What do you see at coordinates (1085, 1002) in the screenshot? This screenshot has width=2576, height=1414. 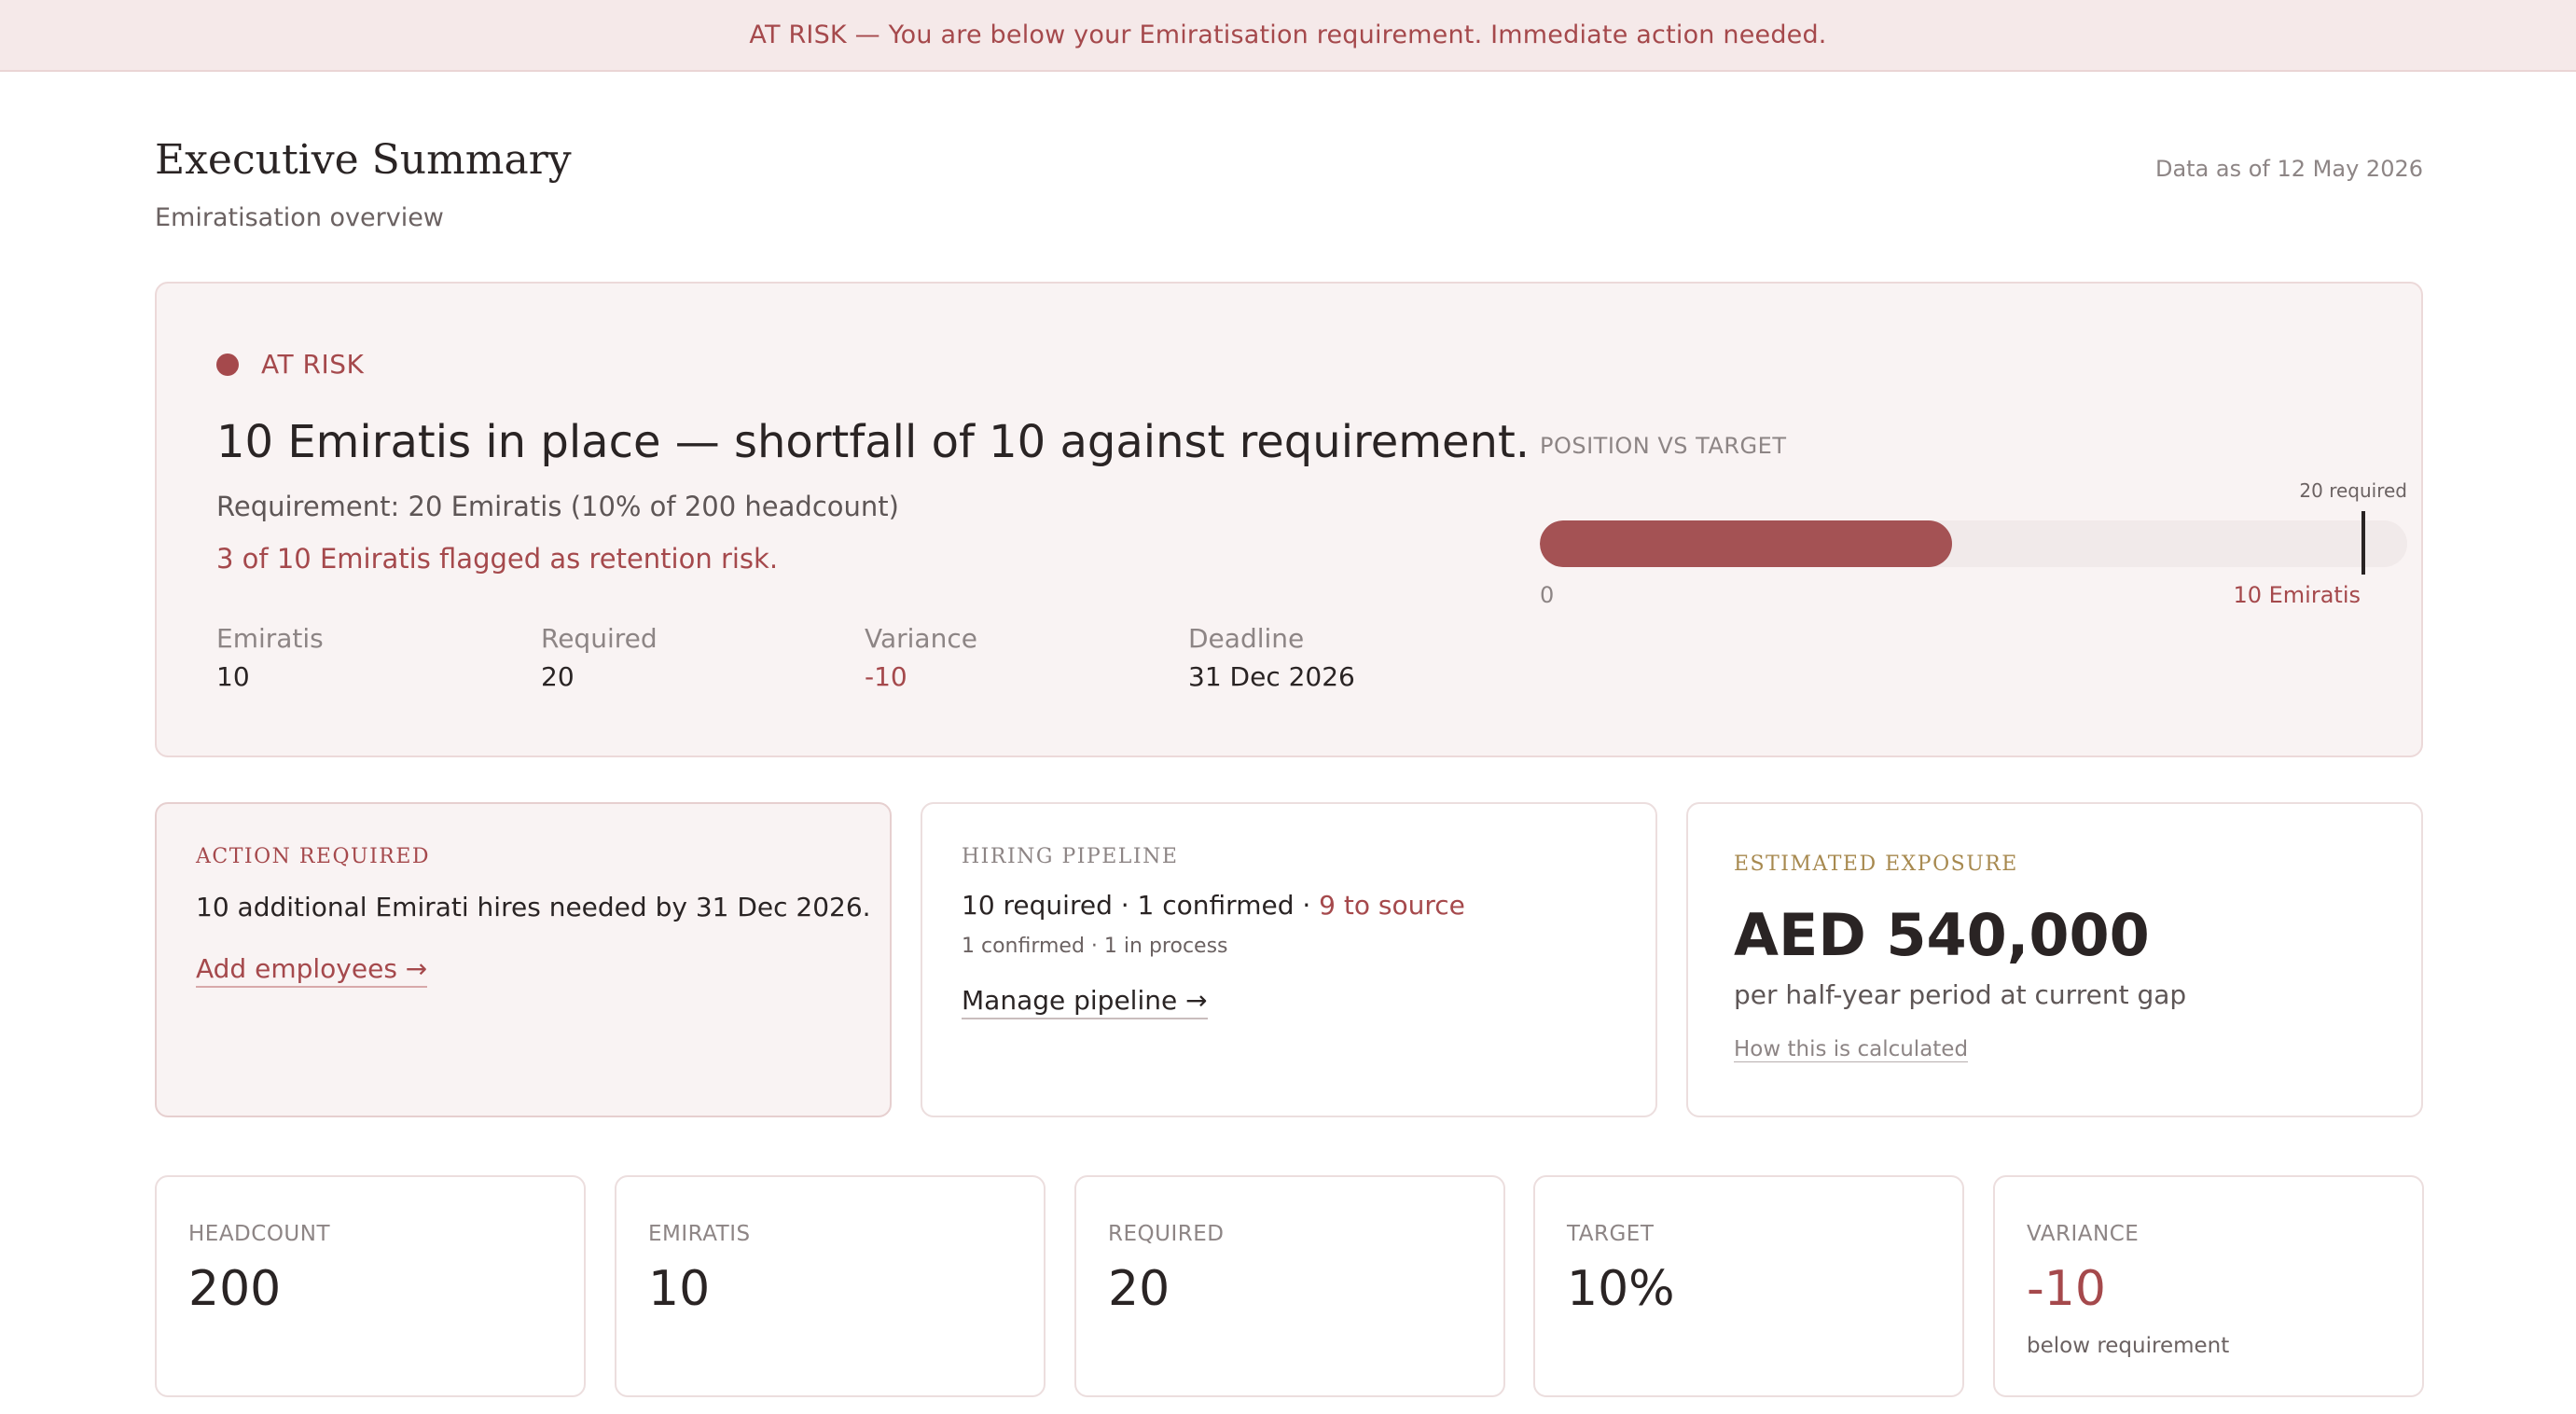 I see `manage-pipeline-link: Manage pipeline →` at bounding box center [1085, 1002].